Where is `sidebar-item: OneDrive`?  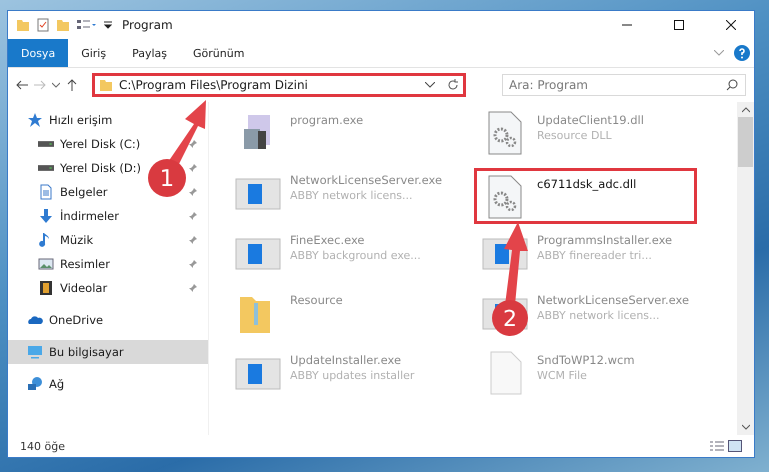
sidebar-item: OneDrive is located at coordinates (76, 320).